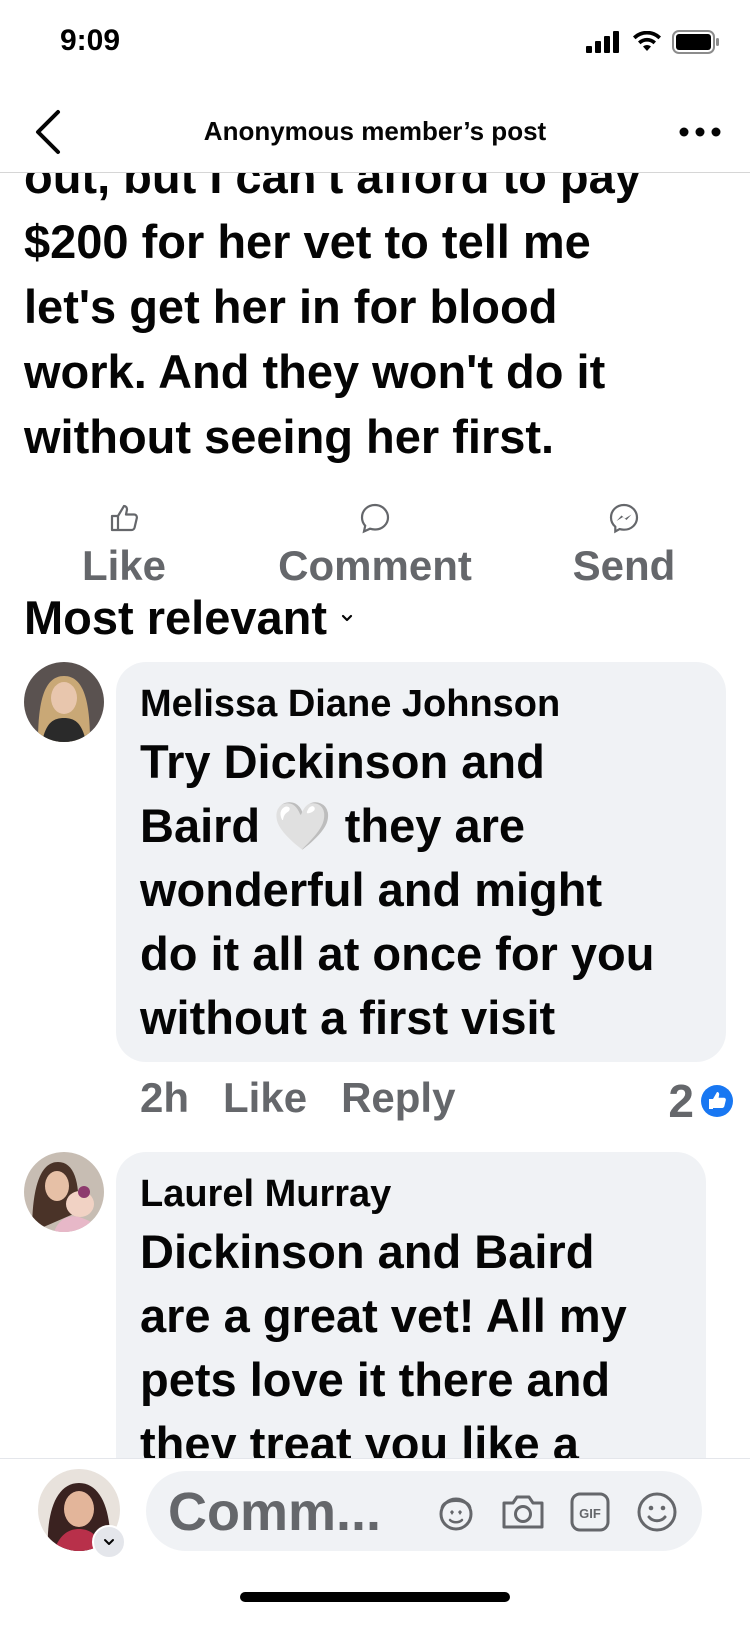  Describe the element at coordinates (397, 953) in the screenshot. I see `comment-line: do it all at once for you` at that location.